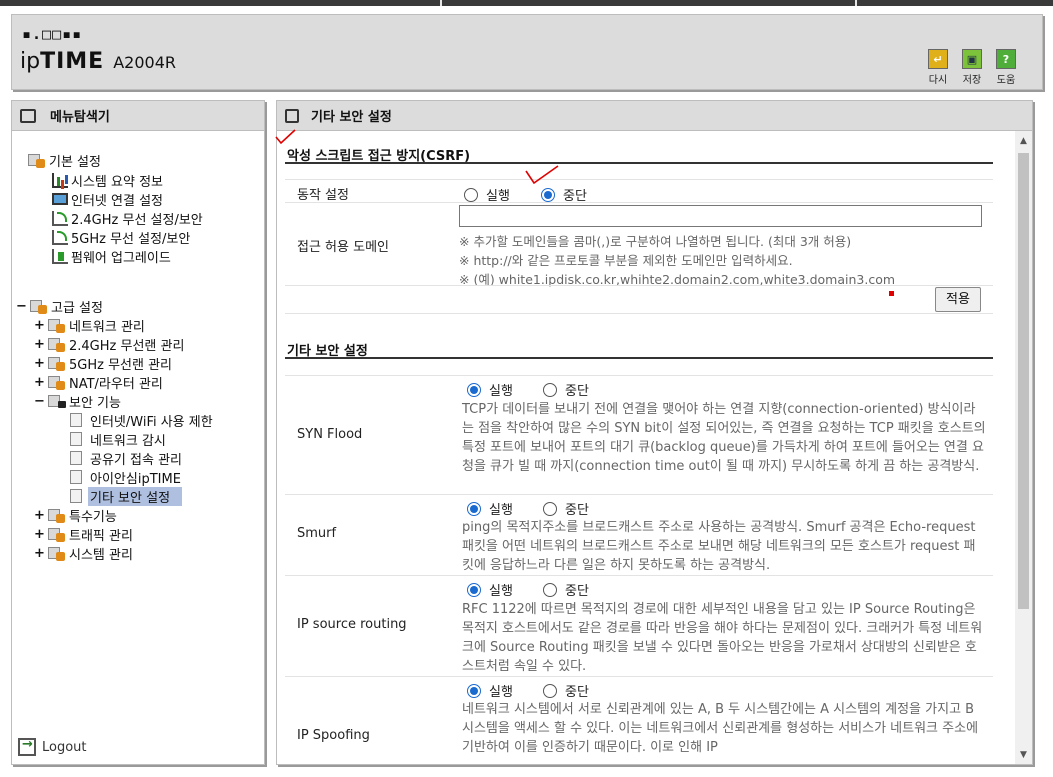 This screenshot has height=777, width=1053. Describe the element at coordinates (107, 180) in the screenshot. I see `tree-item-system-summary: 시스템 요약 정보` at that location.